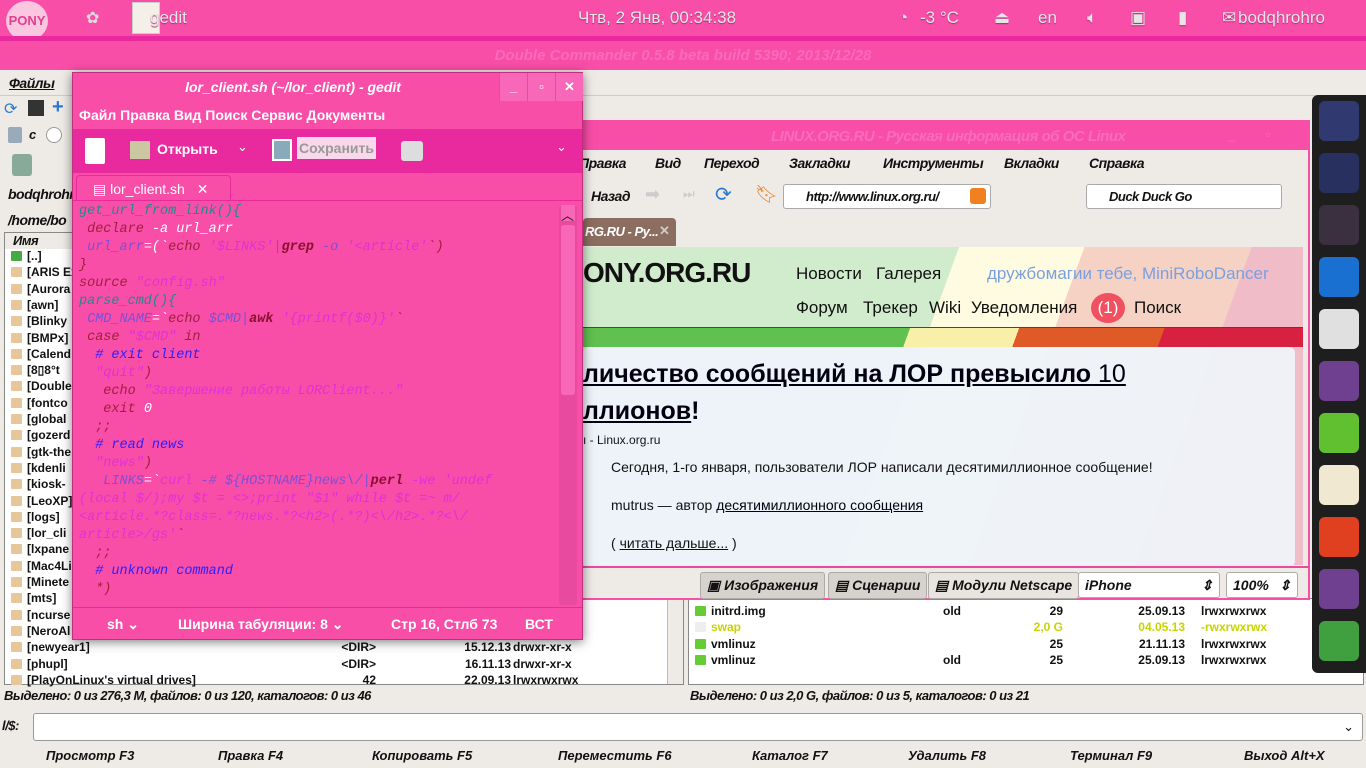 The image size is (1366, 768). What do you see at coordinates (27, 21) in the screenshot?
I see `pony-logo: PONY` at bounding box center [27, 21].